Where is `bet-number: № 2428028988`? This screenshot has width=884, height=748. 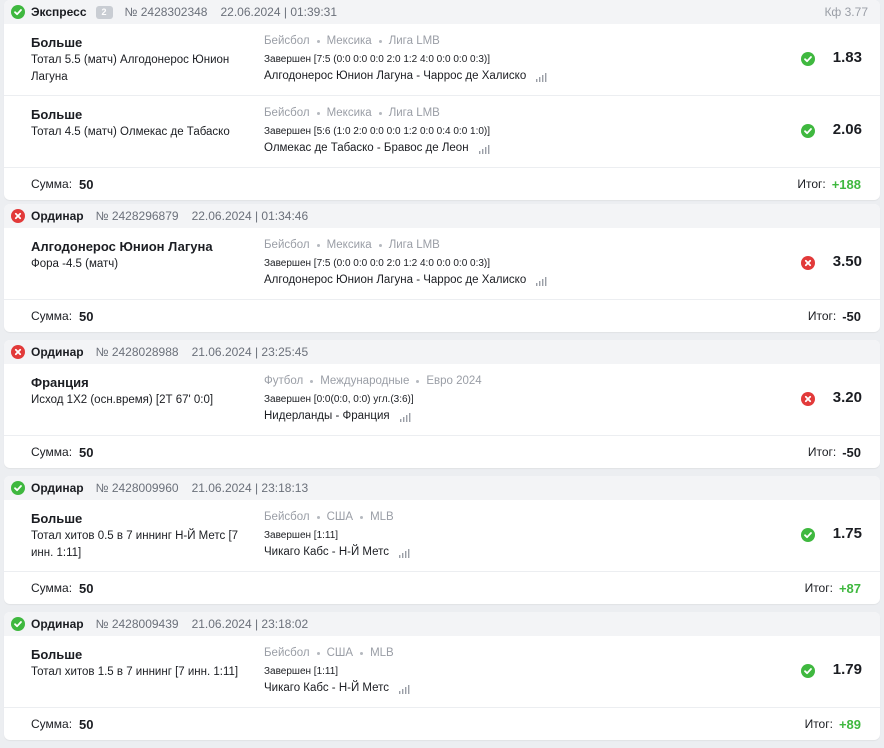
bet-number: № 2428028988 is located at coordinates (137, 352).